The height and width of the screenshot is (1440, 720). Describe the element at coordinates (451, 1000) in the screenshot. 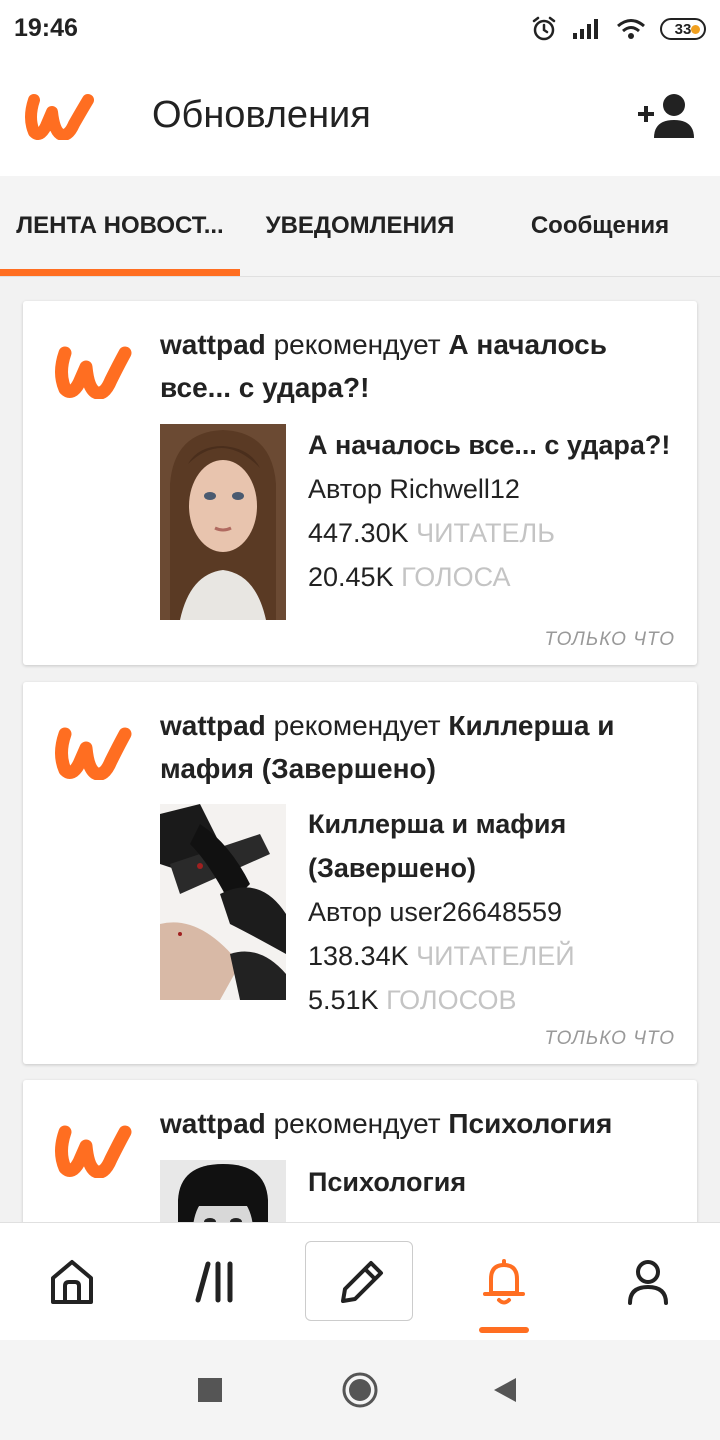

I see `votes-label: ГОЛОСОВ` at that location.